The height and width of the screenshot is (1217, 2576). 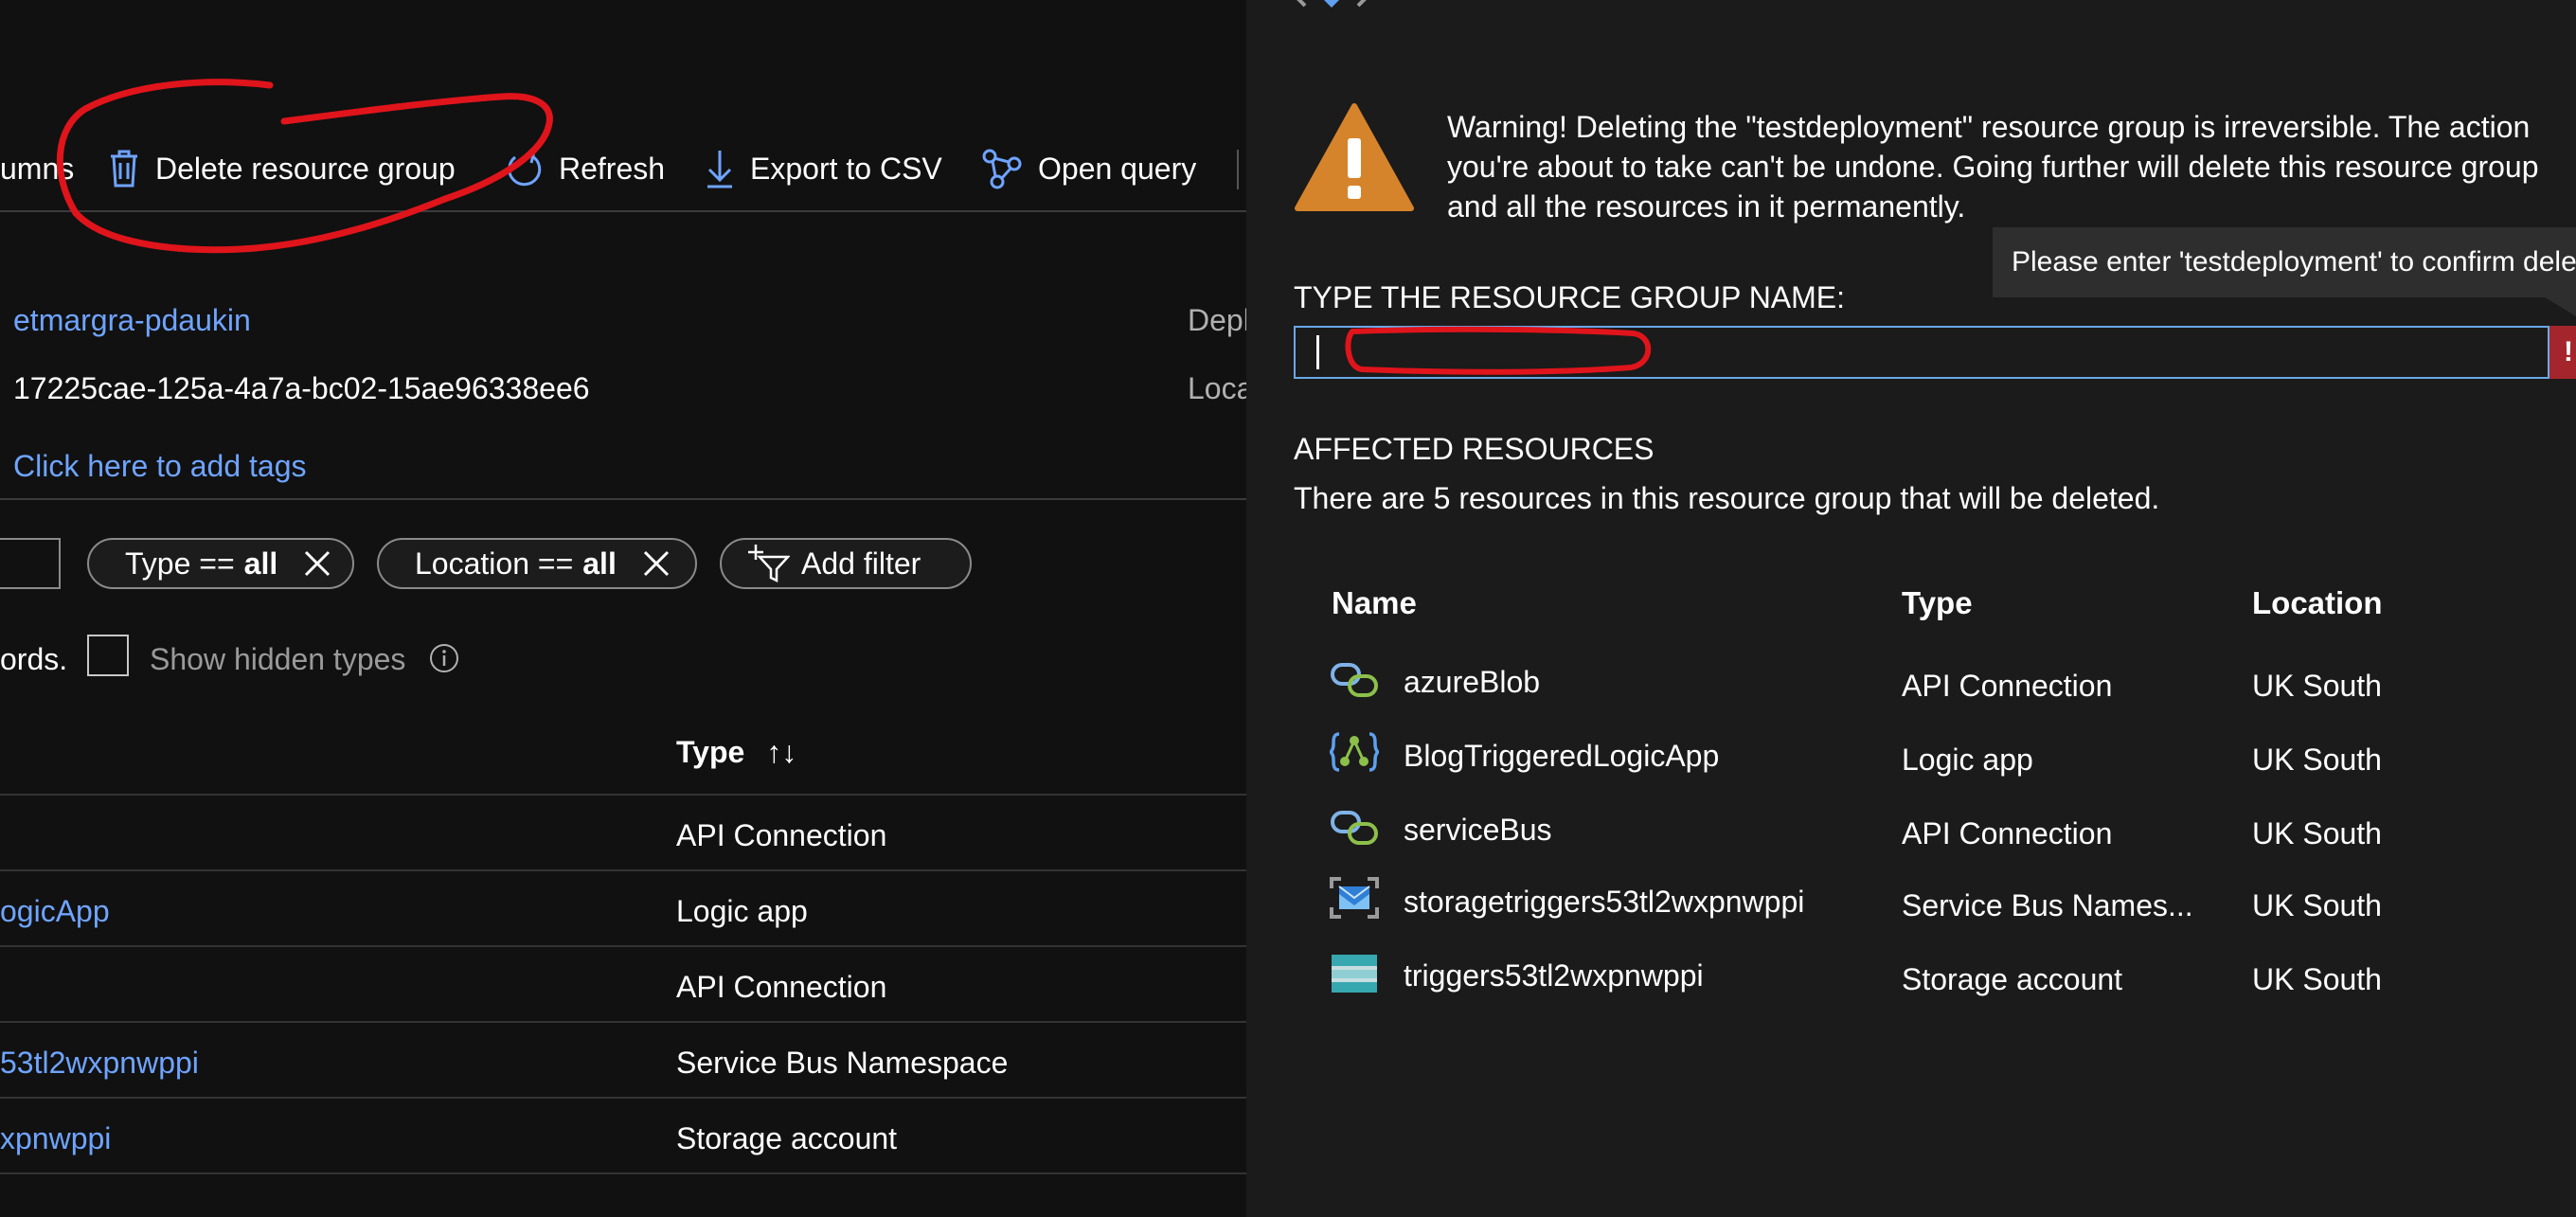 I want to click on type-filter-key: Type ==, so click(x=180, y=563).